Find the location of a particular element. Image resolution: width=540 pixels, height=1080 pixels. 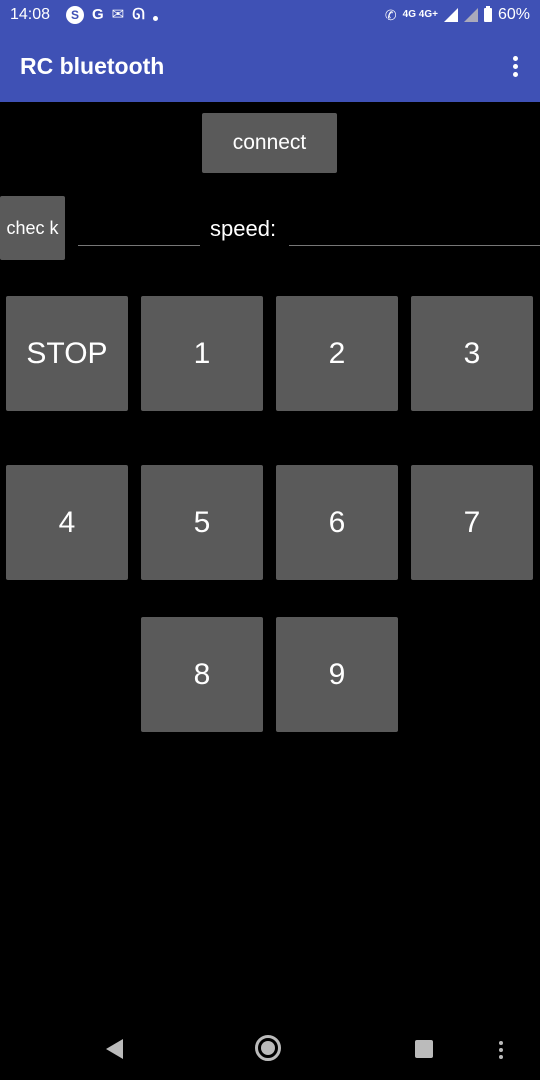

check-button: chec k is located at coordinates (32, 228).